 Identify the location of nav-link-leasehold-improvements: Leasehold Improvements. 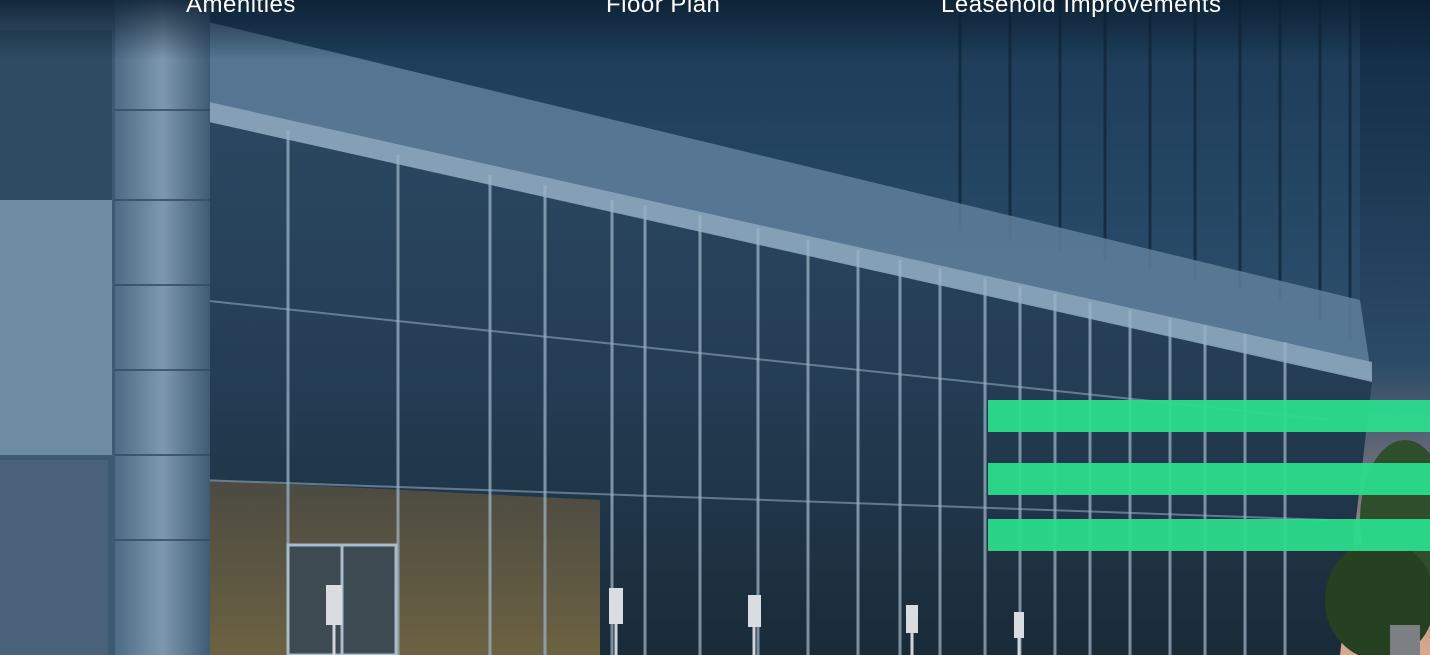
(1081, 11).